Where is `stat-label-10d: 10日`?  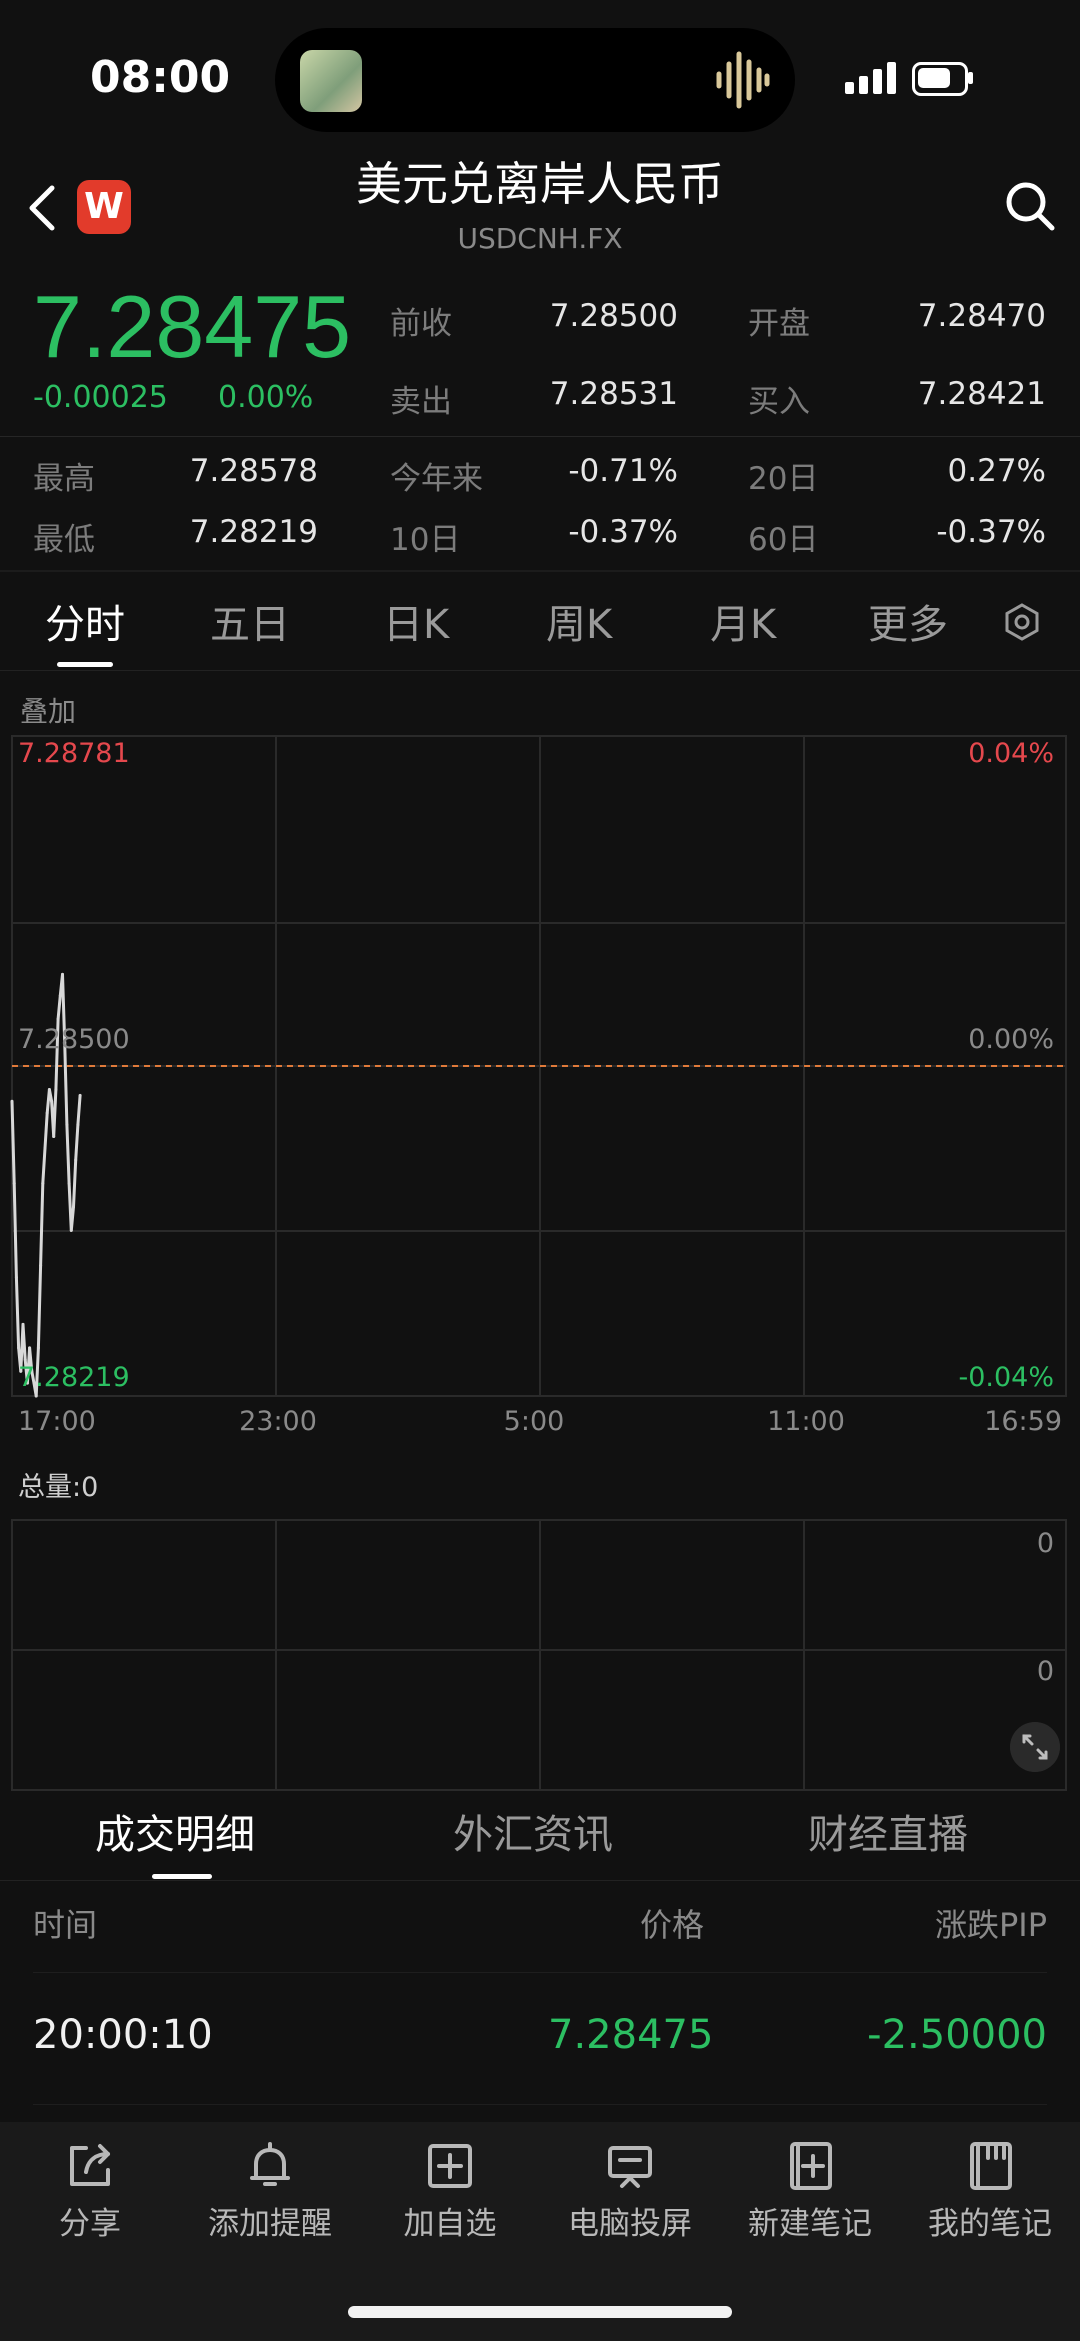
stat-label-10d: 10日 is located at coordinates (425, 540).